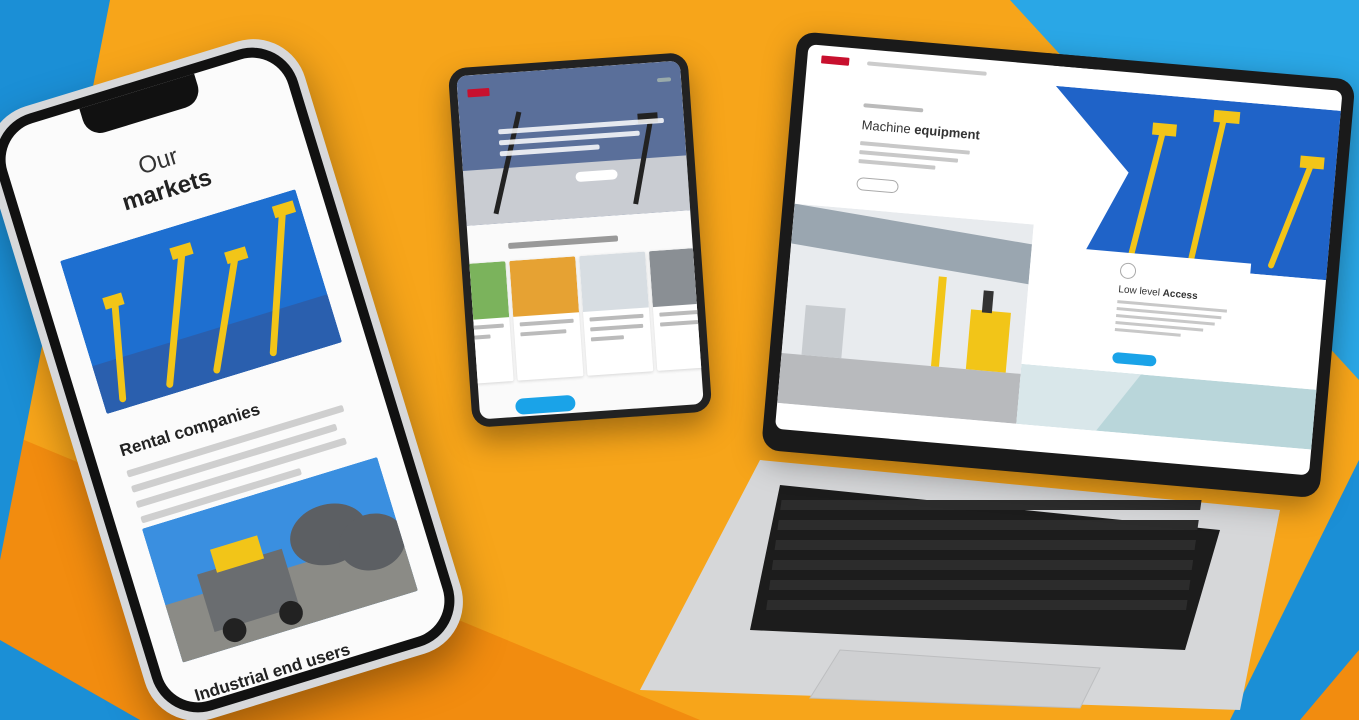 The image size is (1359, 720). I want to click on tablet-brand-logo, so click(478, 92).